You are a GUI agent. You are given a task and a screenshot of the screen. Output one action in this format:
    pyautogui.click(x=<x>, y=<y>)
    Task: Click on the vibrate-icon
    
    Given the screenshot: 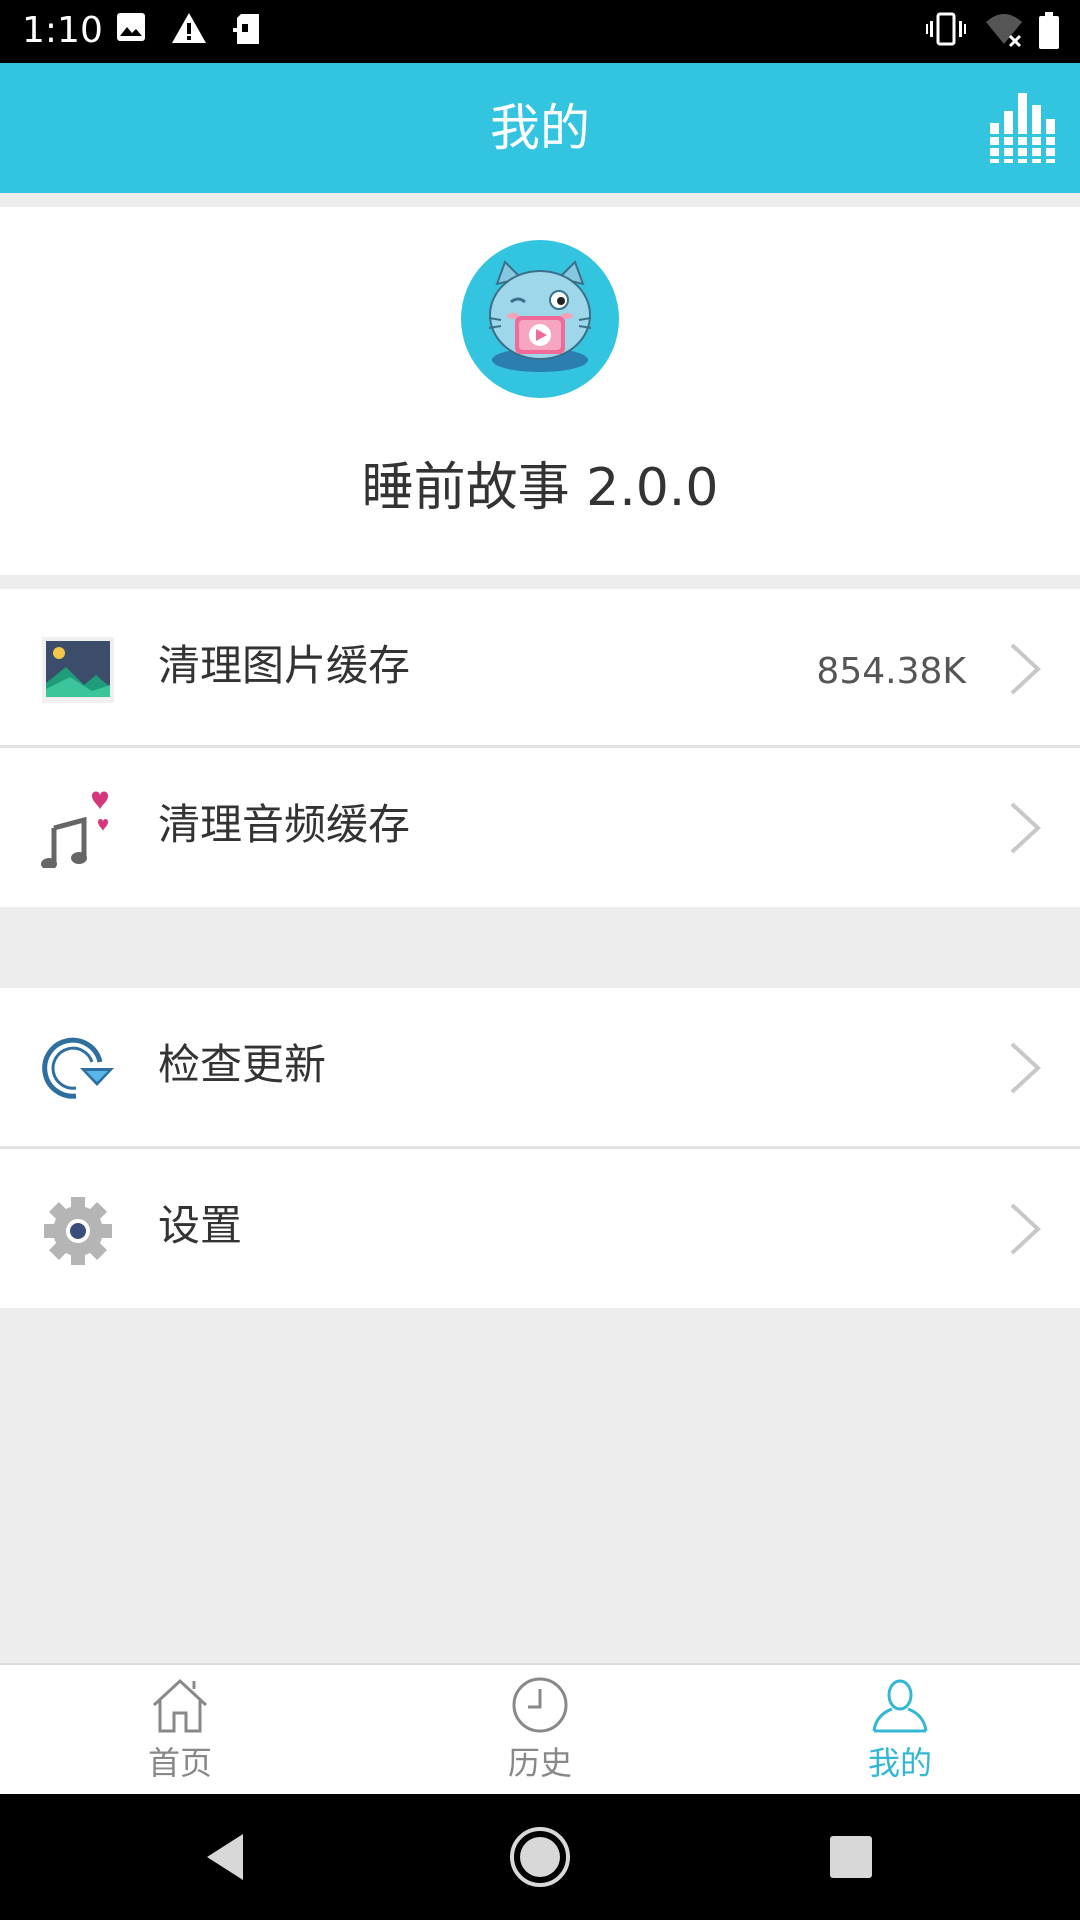 What is the action you would take?
    pyautogui.click(x=946, y=29)
    